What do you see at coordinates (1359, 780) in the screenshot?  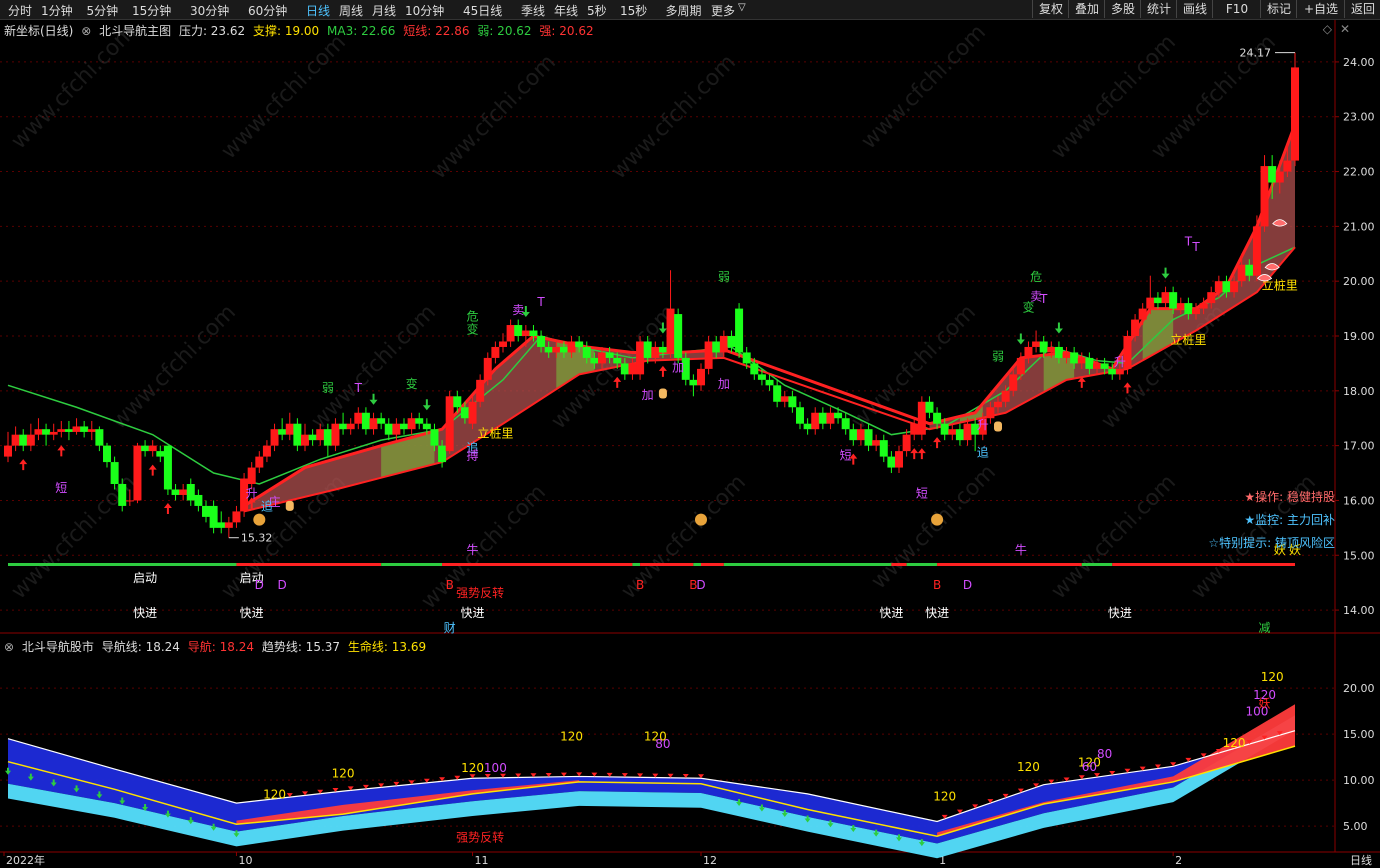 I see `indicator-tick-label: 10.00` at bounding box center [1359, 780].